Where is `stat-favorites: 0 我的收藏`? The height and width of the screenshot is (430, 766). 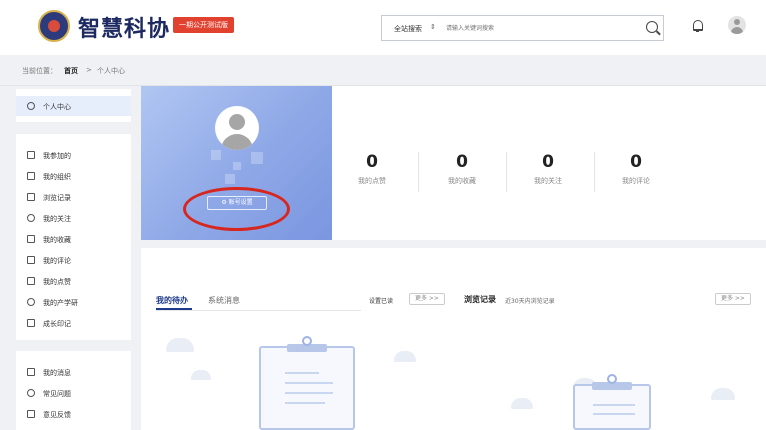 stat-favorites: 0 我的收藏 is located at coordinates (462, 169).